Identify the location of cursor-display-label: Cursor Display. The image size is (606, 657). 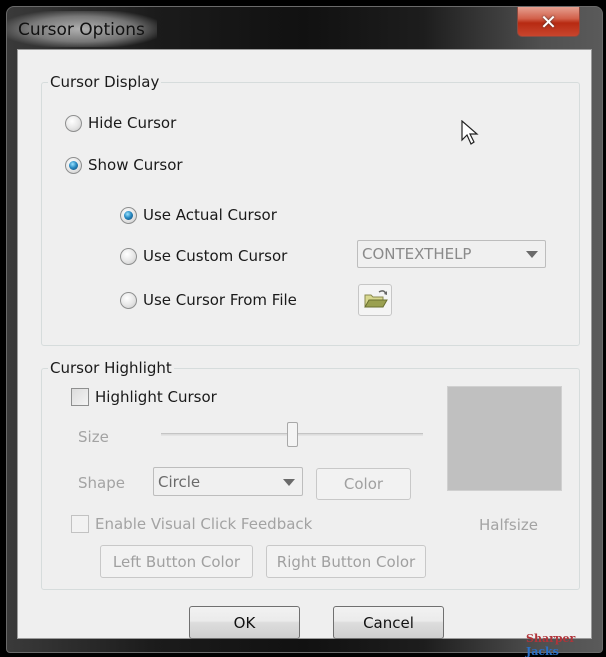
(105, 82).